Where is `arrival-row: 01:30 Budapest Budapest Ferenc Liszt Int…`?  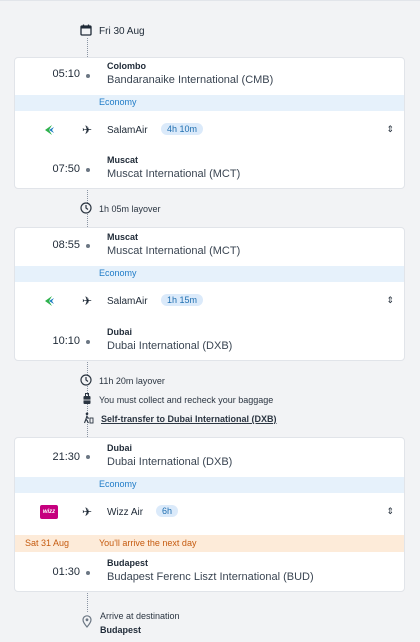 arrival-row: 01:30 Budapest Budapest Ferenc Liszt Int… is located at coordinates (209, 572).